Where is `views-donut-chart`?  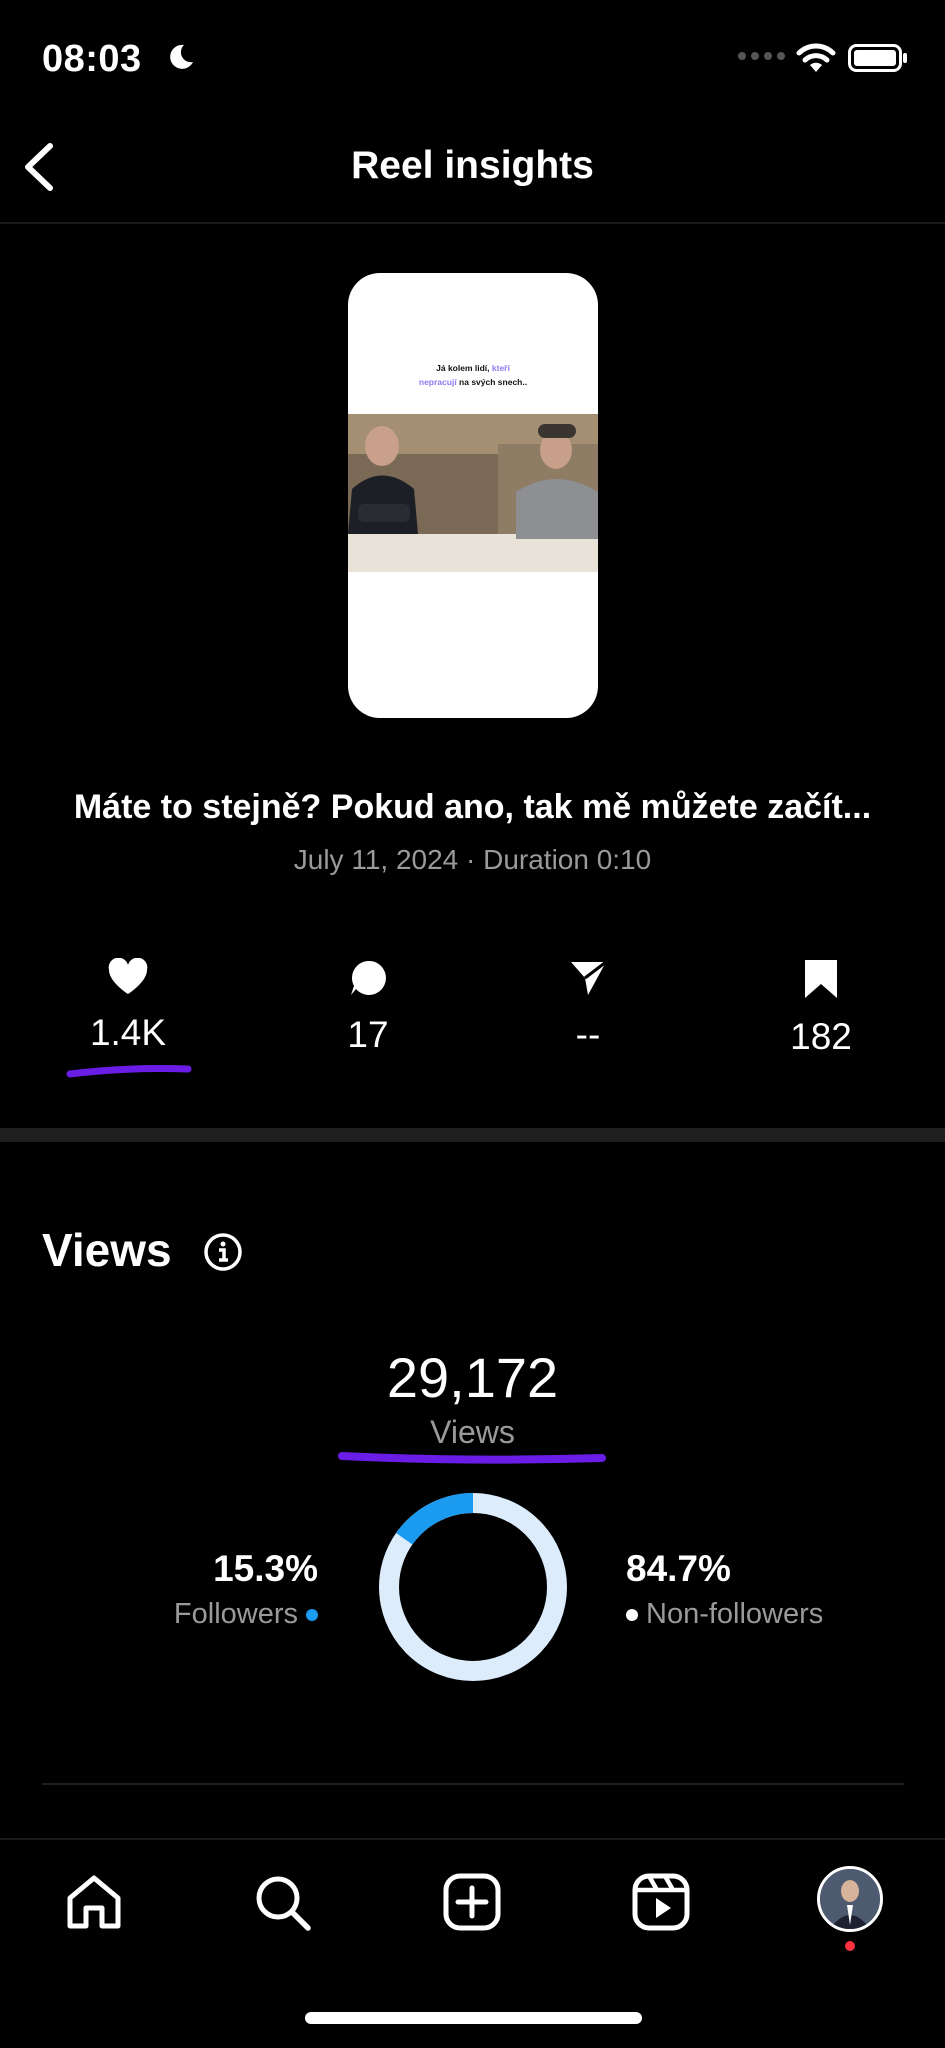 views-donut-chart is located at coordinates (473, 1587).